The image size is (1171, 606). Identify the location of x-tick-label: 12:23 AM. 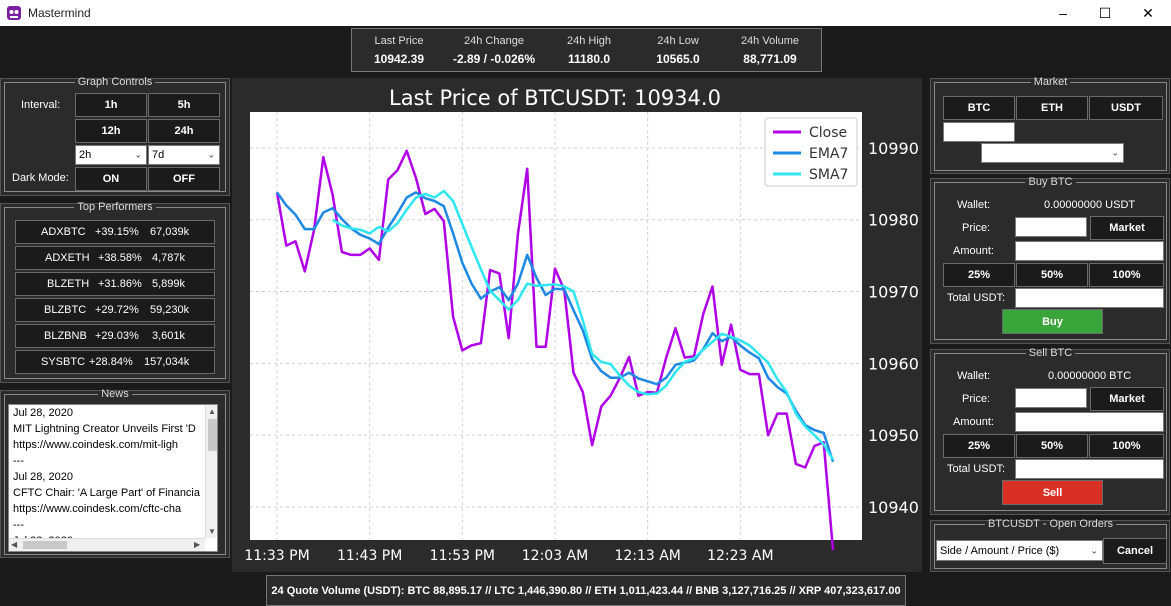
(740, 556).